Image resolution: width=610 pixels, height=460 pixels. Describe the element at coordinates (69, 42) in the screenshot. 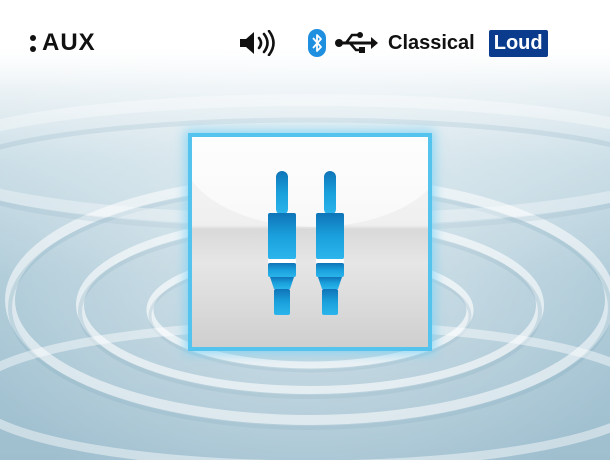

I see `source-label: AUX` at that location.